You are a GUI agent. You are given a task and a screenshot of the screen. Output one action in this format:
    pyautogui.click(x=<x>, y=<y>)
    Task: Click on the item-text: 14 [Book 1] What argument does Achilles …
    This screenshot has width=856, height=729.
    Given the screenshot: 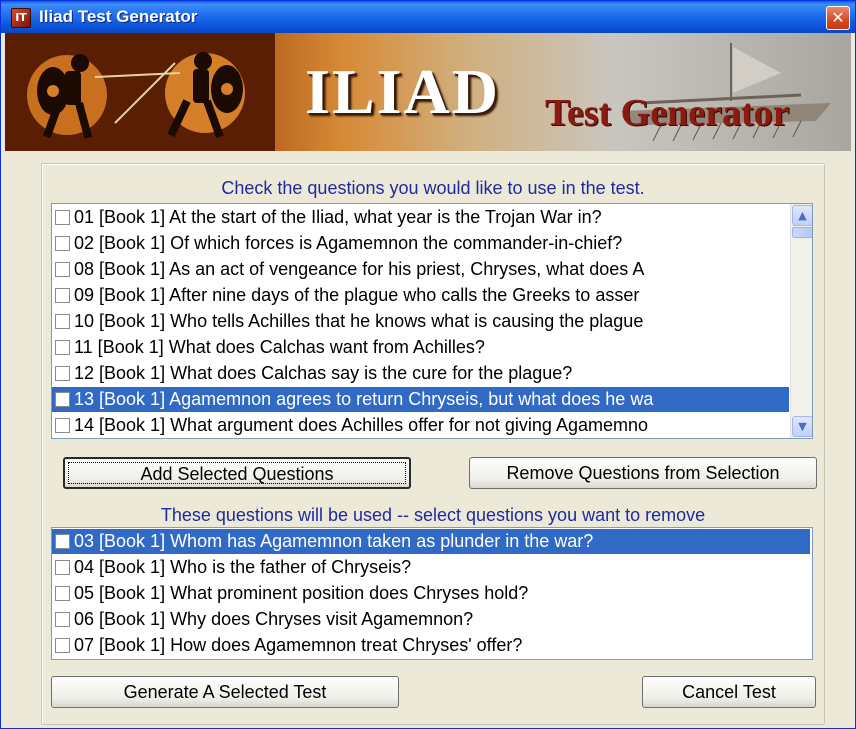 What is the action you would take?
    pyautogui.click(x=361, y=425)
    